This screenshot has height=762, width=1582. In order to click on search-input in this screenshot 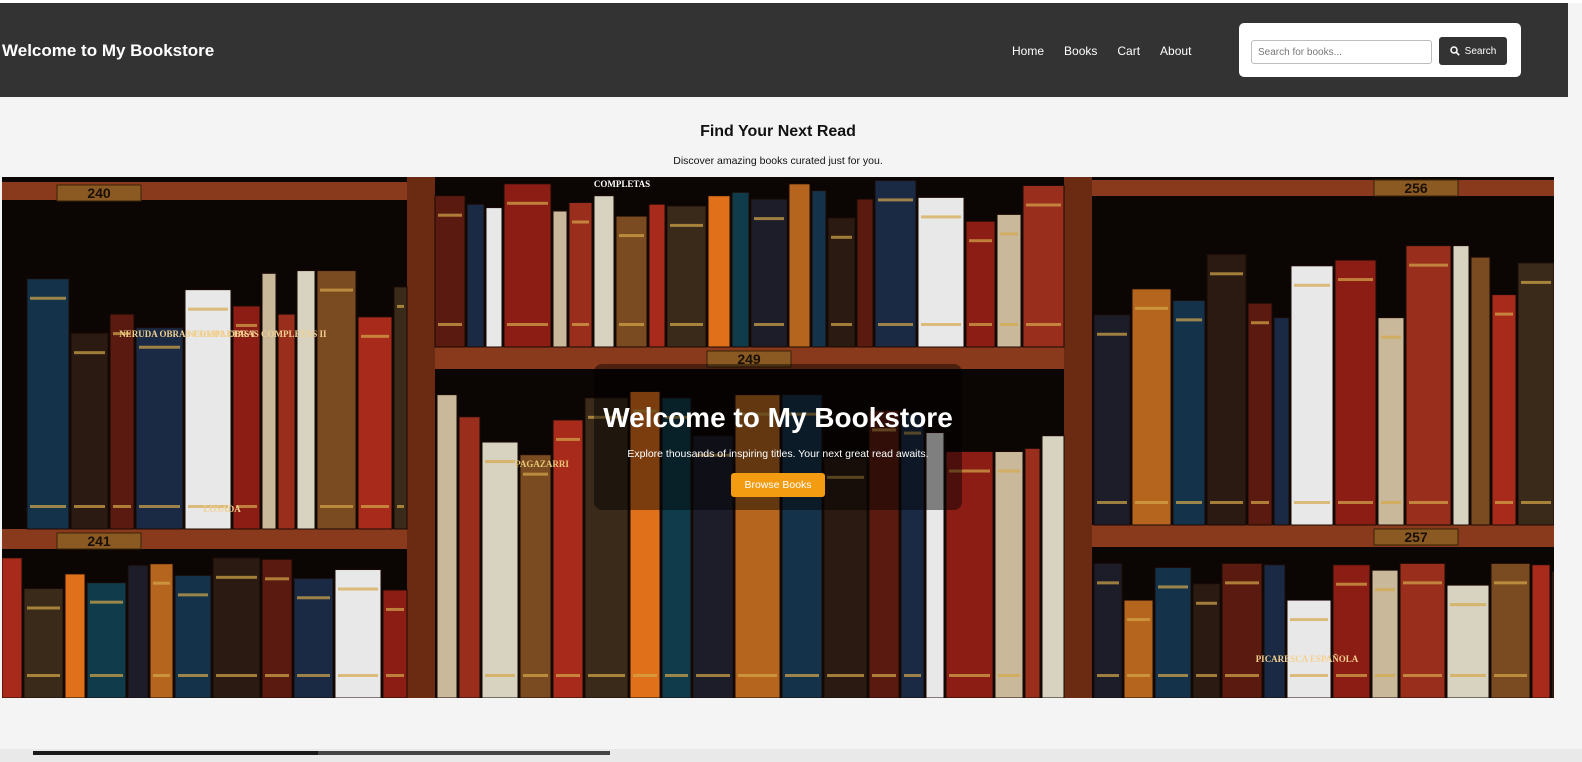, I will do `click(1341, 52)`.